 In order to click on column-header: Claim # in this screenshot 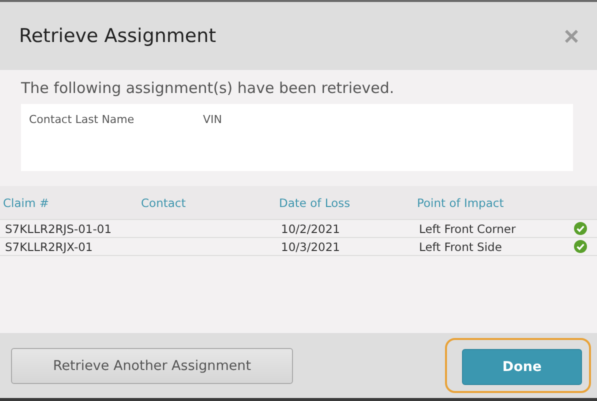, I will do `click(26, 203)`.